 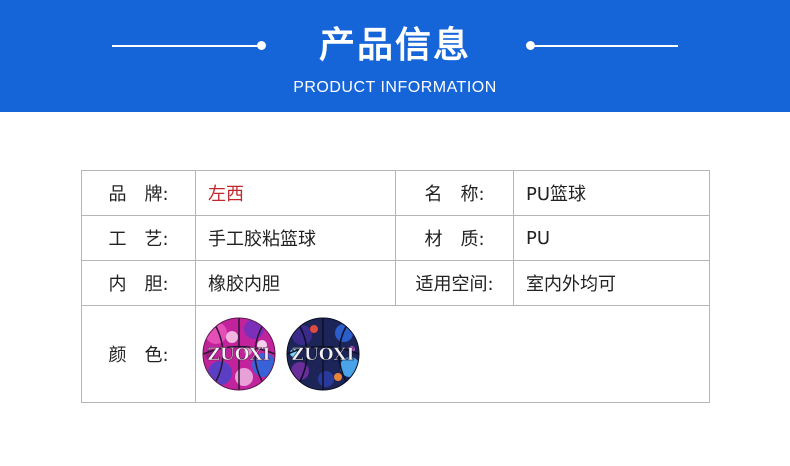 What do you see at coordinates (295, 238) in the screenshot?
I see `craft-value: 手工胶粘篮球` at bounding box center [295, 238].